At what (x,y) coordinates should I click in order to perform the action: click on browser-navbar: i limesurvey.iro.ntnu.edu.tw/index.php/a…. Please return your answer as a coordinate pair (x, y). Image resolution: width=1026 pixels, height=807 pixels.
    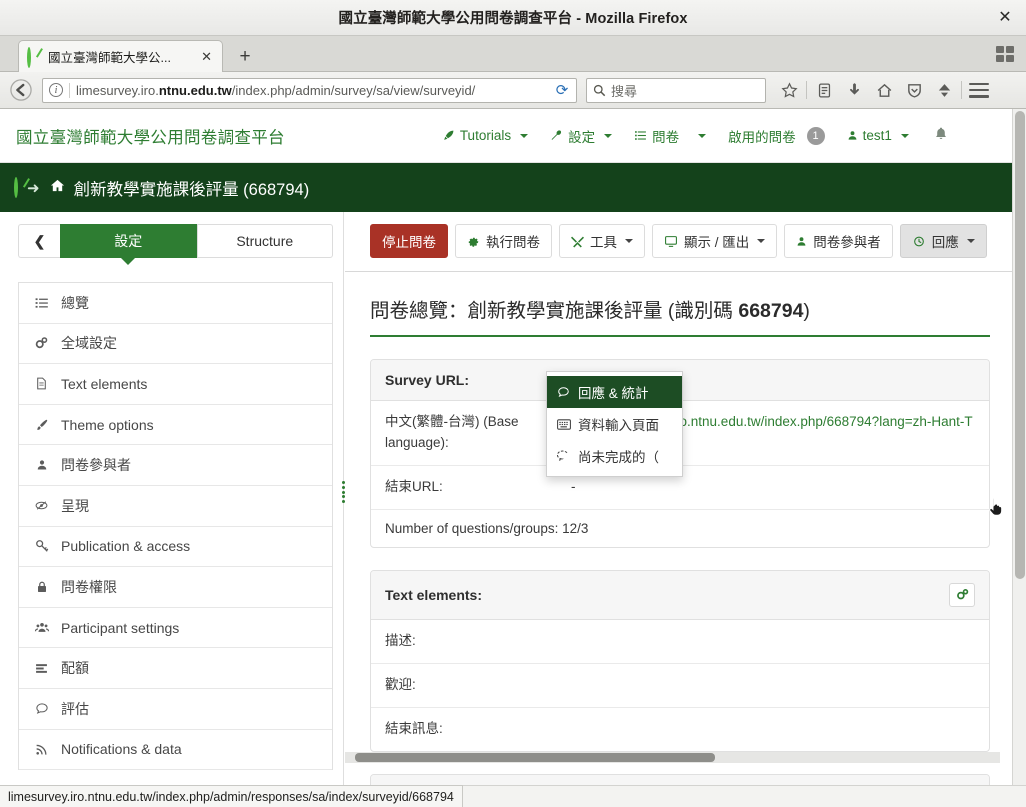
    Looking at the image, I should click on (513, 90).